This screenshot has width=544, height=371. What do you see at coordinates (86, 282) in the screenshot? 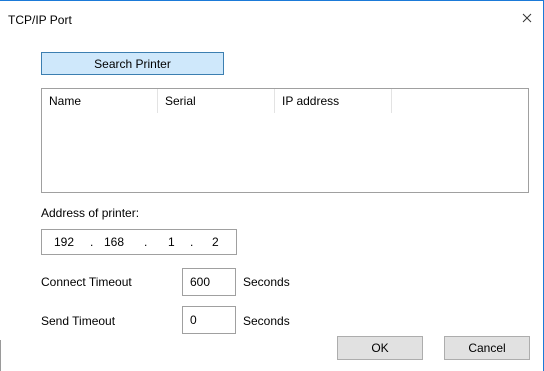
I see `connect-timeout-label: Connect Timeout` at bounding box center [86, 282].